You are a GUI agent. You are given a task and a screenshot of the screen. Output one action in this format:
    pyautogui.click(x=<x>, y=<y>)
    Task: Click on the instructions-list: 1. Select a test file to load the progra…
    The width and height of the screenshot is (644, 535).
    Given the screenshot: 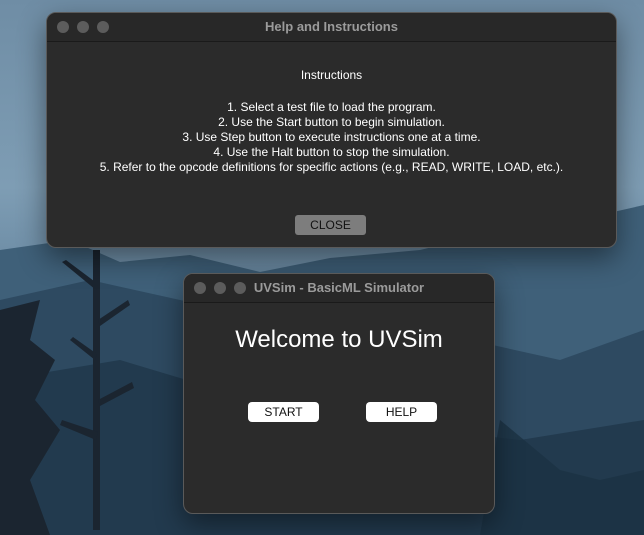 What is the action you would take?
    pyautogui.click(x=331, y=137)
    